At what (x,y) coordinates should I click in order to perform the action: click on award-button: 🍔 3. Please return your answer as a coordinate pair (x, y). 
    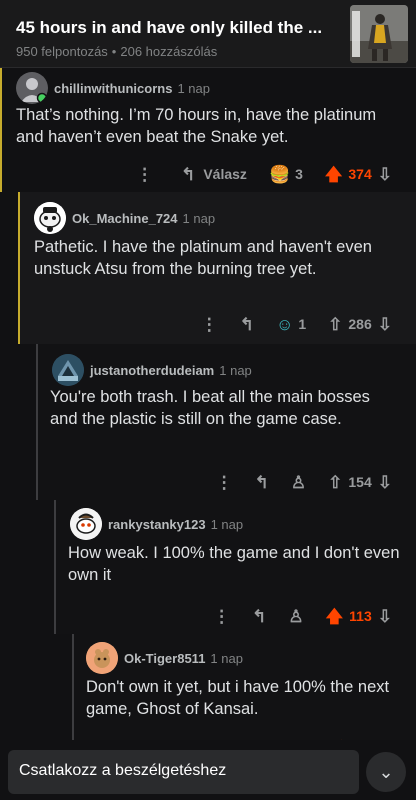
    Looking at the image, I should click on (286, 174).